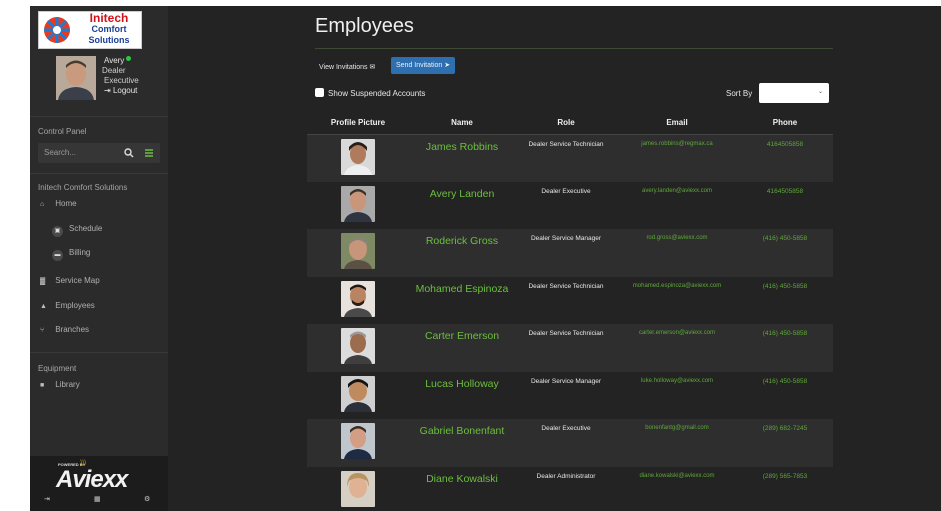 The height and width of the screenshot is (511, 941). Describe the element at coordinates (462, 488) in the screenshot. I see `employee-name: Diane Kowalski` at that location.